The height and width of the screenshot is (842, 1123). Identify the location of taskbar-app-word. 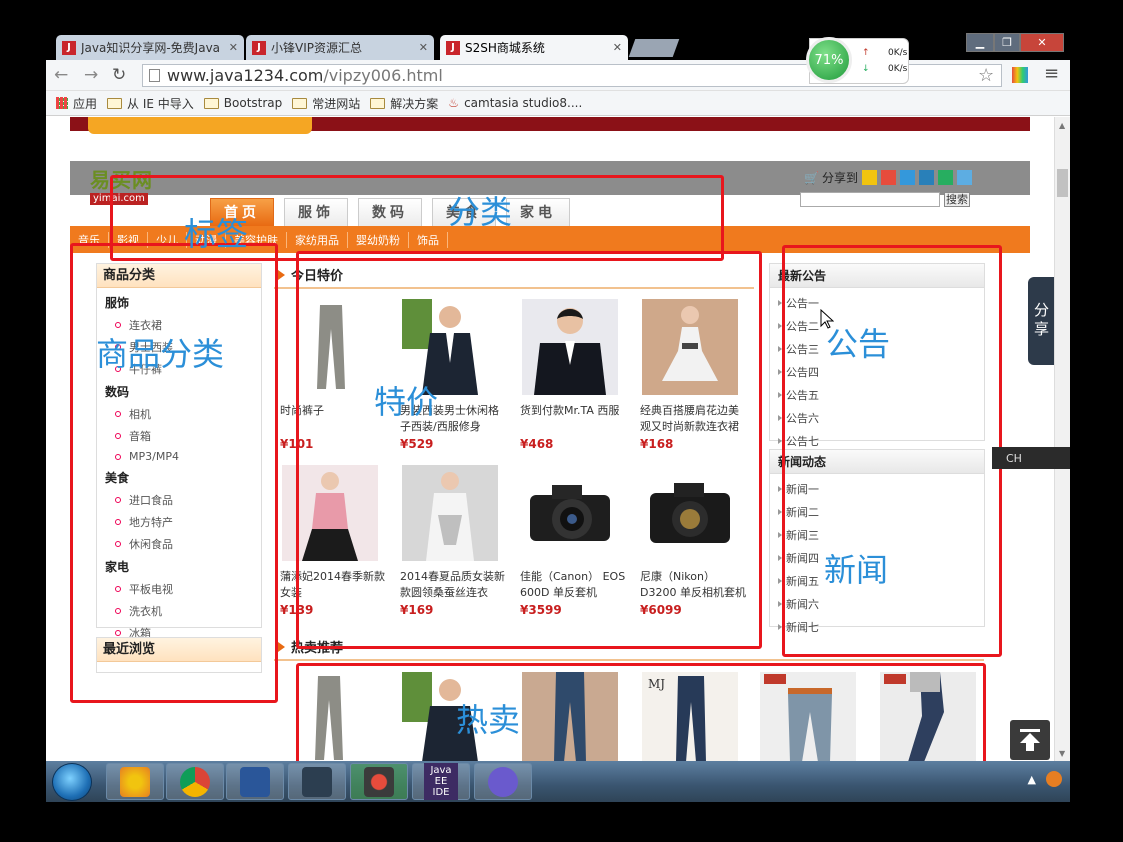
(255, 781).